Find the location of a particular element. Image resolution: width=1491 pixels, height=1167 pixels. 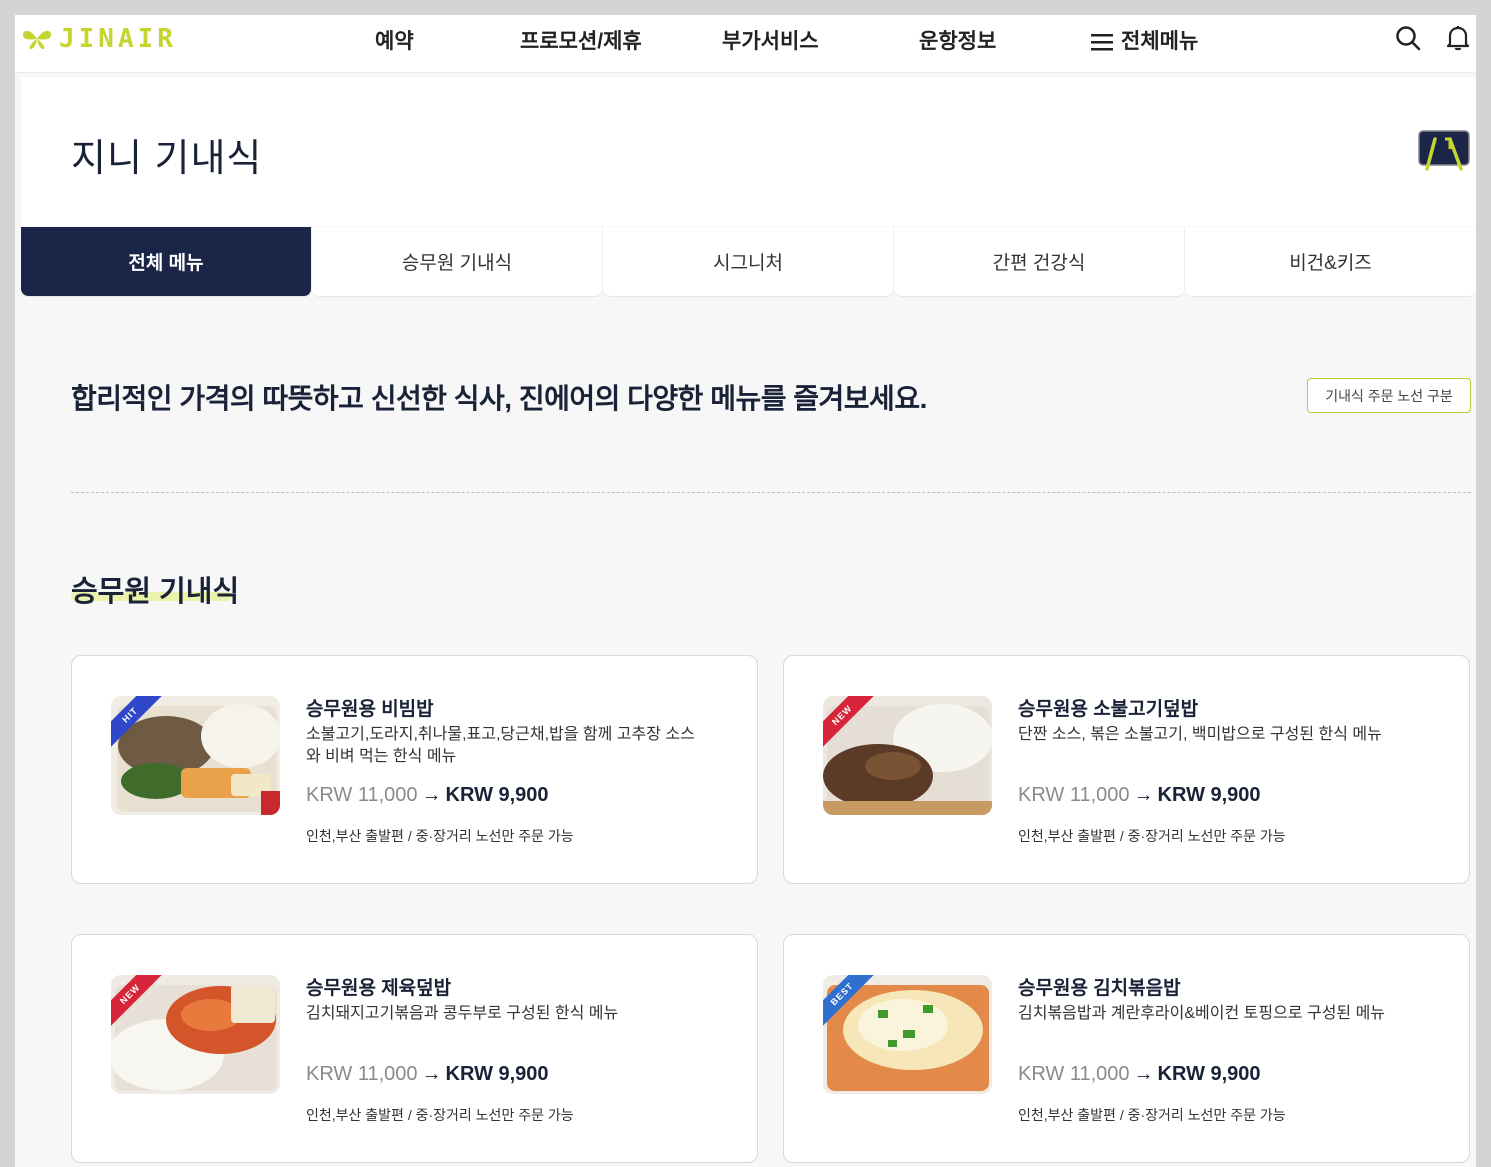

menu-description: 김치볶음밥과 계란후라이&베이컨 토핑으로 구성된 메뉴 is located at coordinates (1202, 1013).